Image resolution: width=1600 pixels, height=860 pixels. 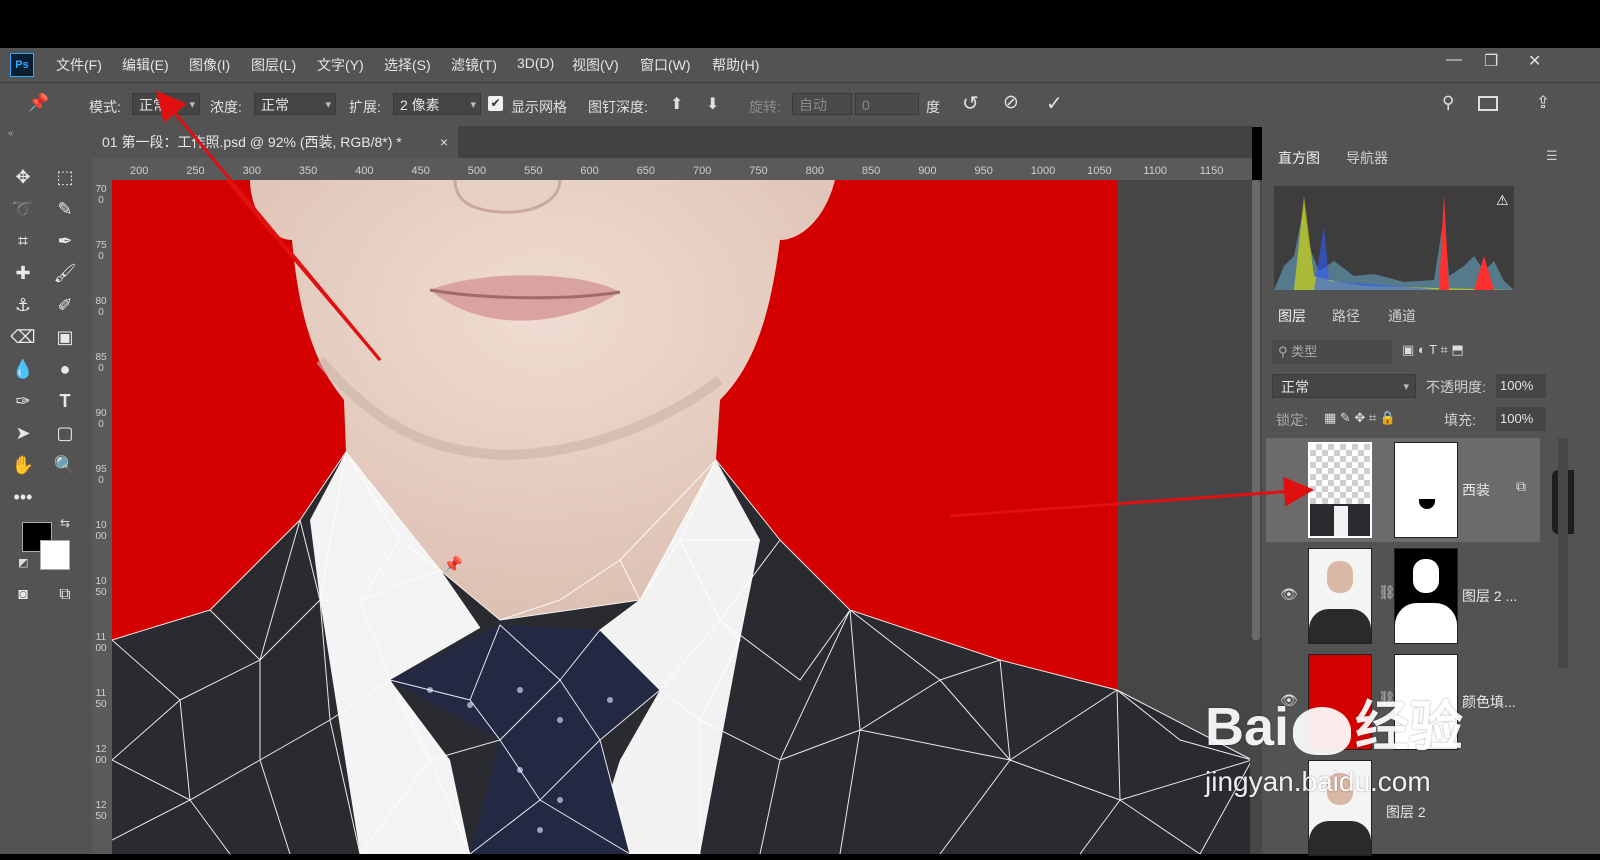 I want to click on annotation-arrow-to-layer, so click(x=1131, y=497).